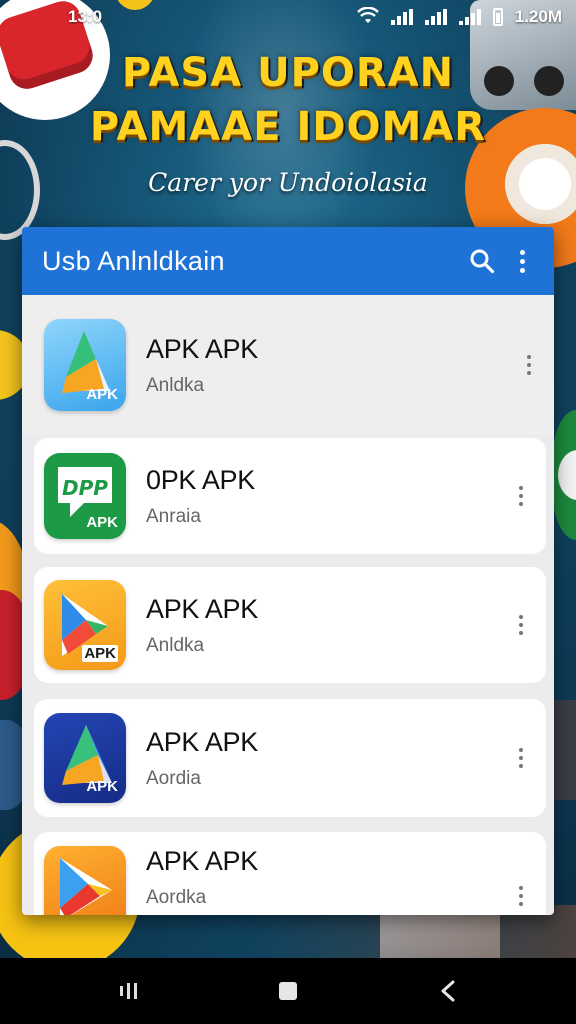 The image size is (576, 1024). I want to click on search-button, so click(482, 261).